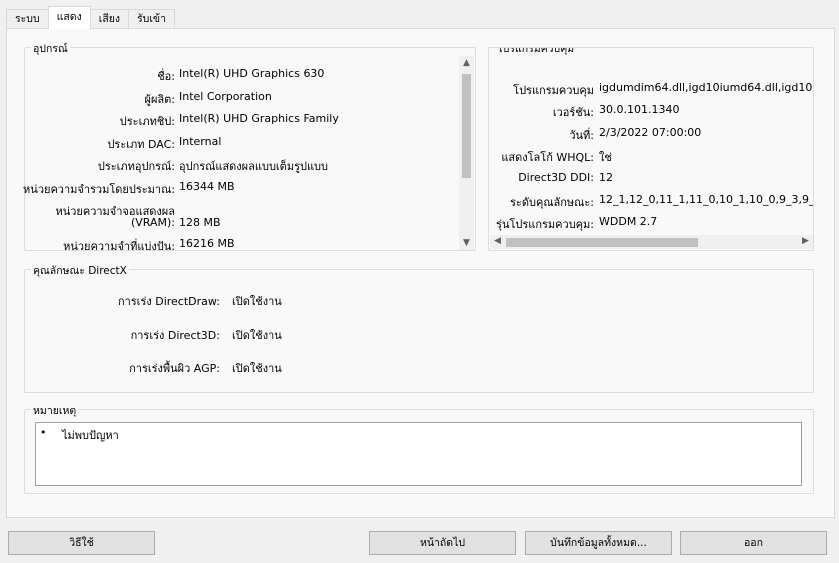 The image size is (839, 563). Describe the element at coordinates (207, 243) in the screenshot. I see `device-shared-memory-value: 16216 MB` at that location.